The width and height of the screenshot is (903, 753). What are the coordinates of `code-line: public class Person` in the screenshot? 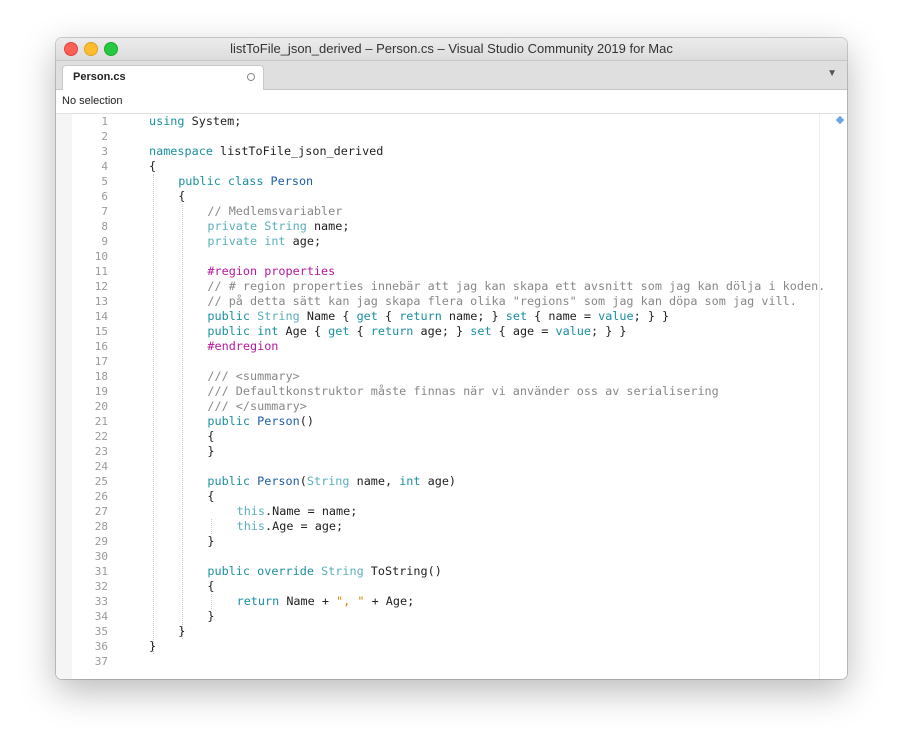 It's located at (245, 181).